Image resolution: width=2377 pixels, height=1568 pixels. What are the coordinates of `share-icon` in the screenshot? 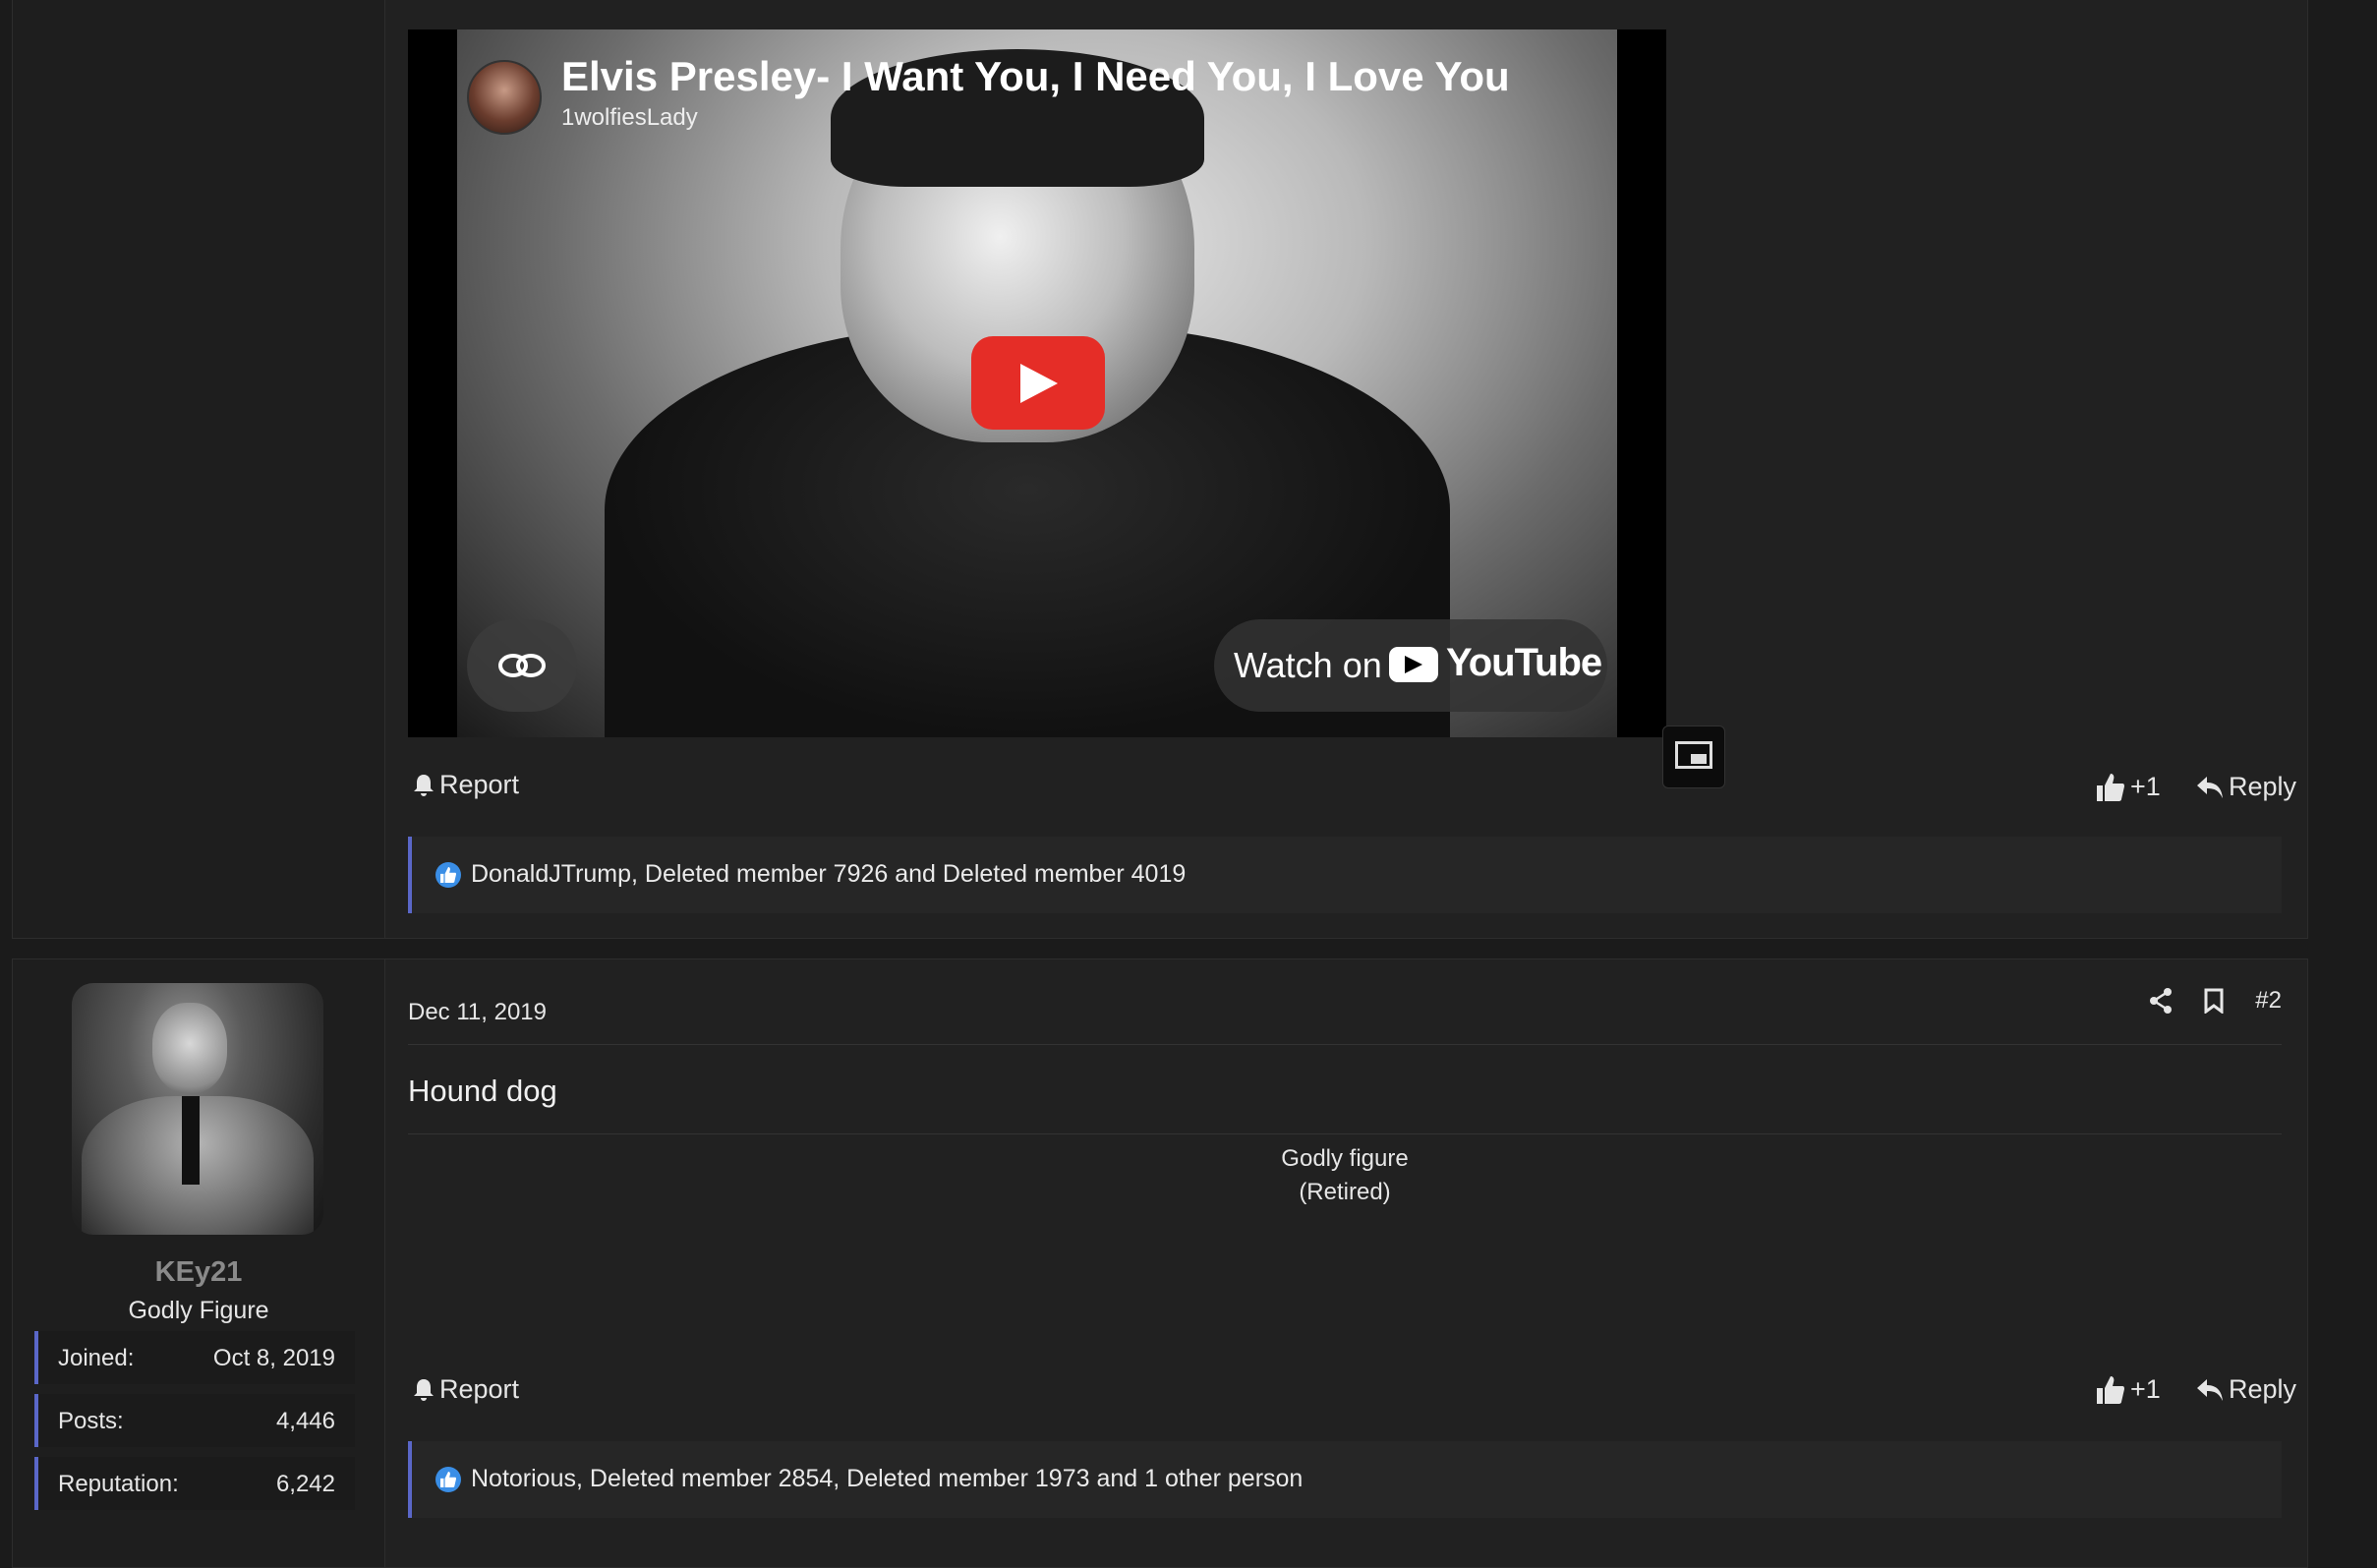 It's located at (2161, 1001).